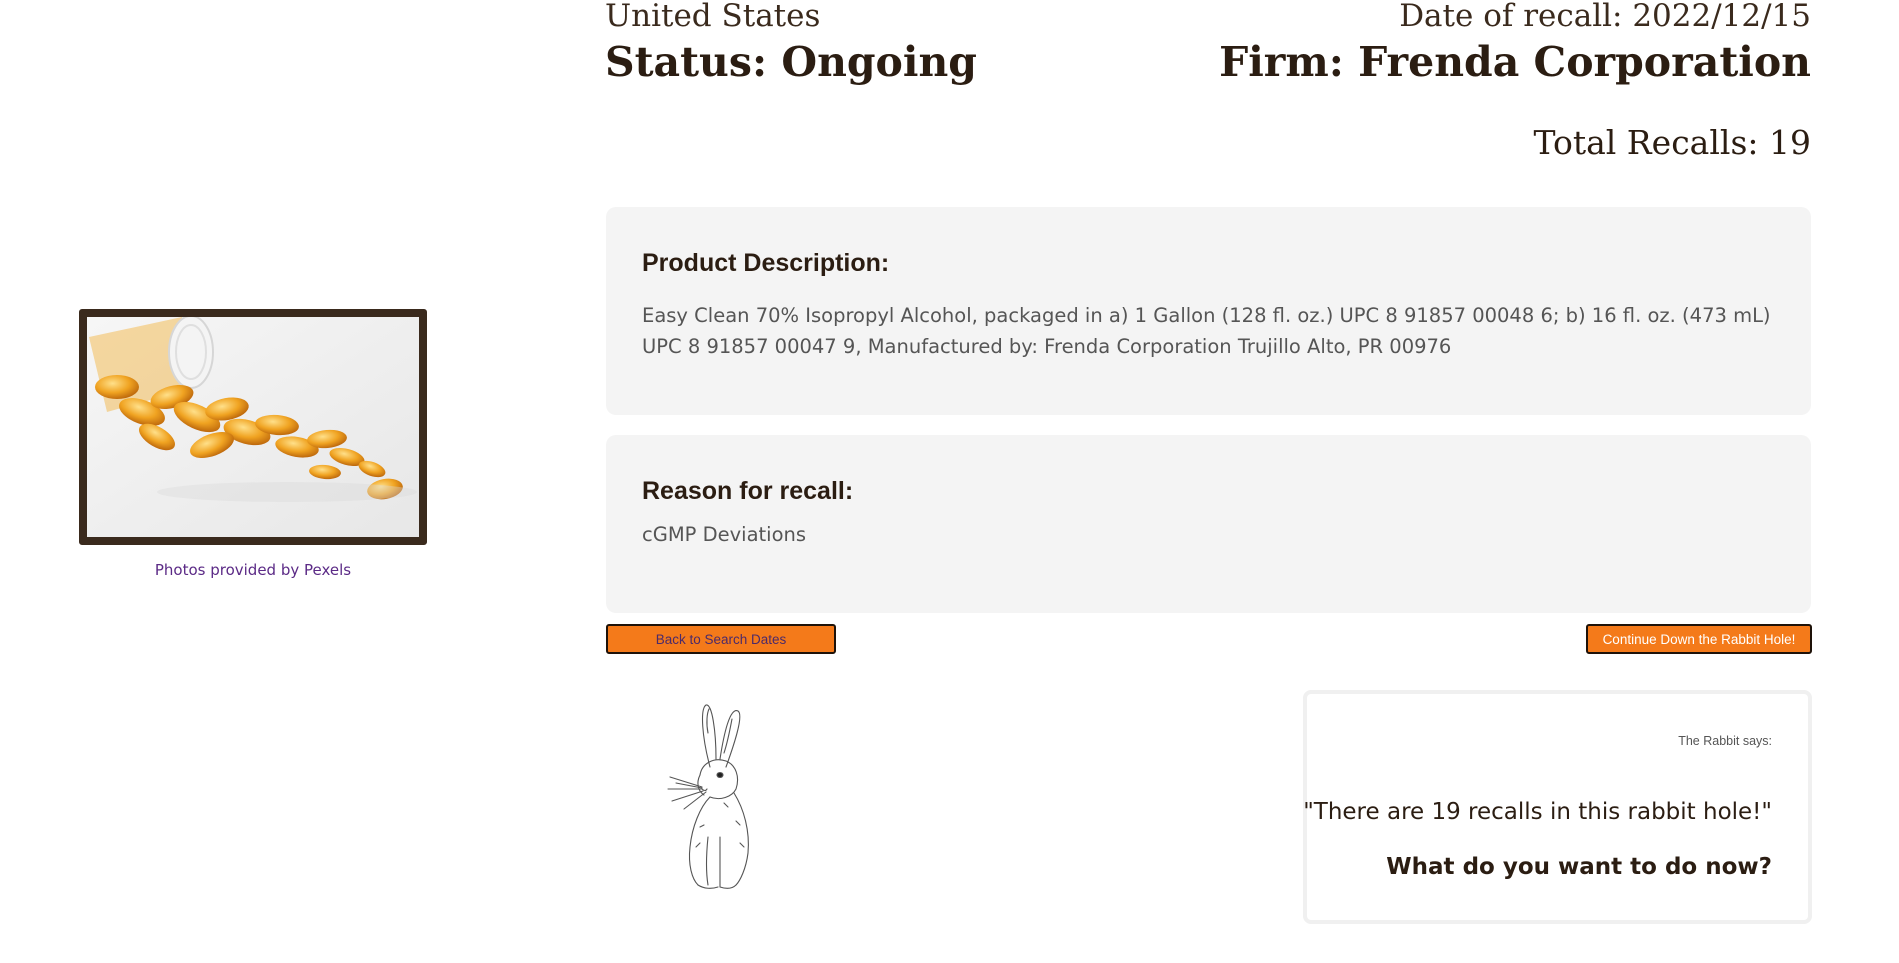 This screenshot has width=1899, height=963. I want to click on reason-panel: Reason for recall: cGMP Deviations, so click(1208, 524).